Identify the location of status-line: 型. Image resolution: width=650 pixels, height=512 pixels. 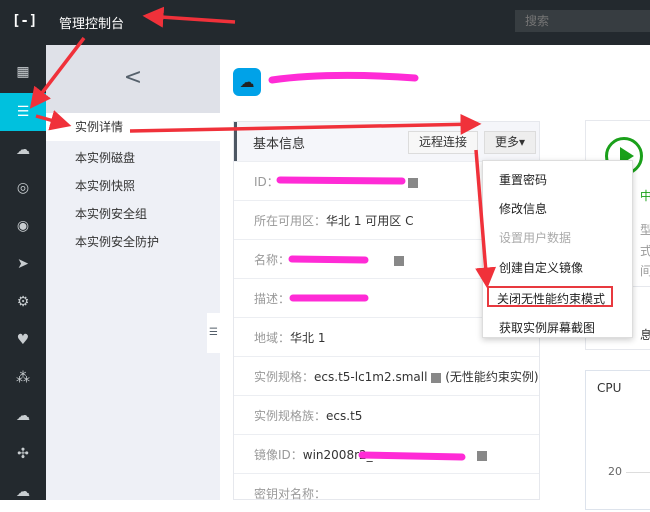
(645, 230).